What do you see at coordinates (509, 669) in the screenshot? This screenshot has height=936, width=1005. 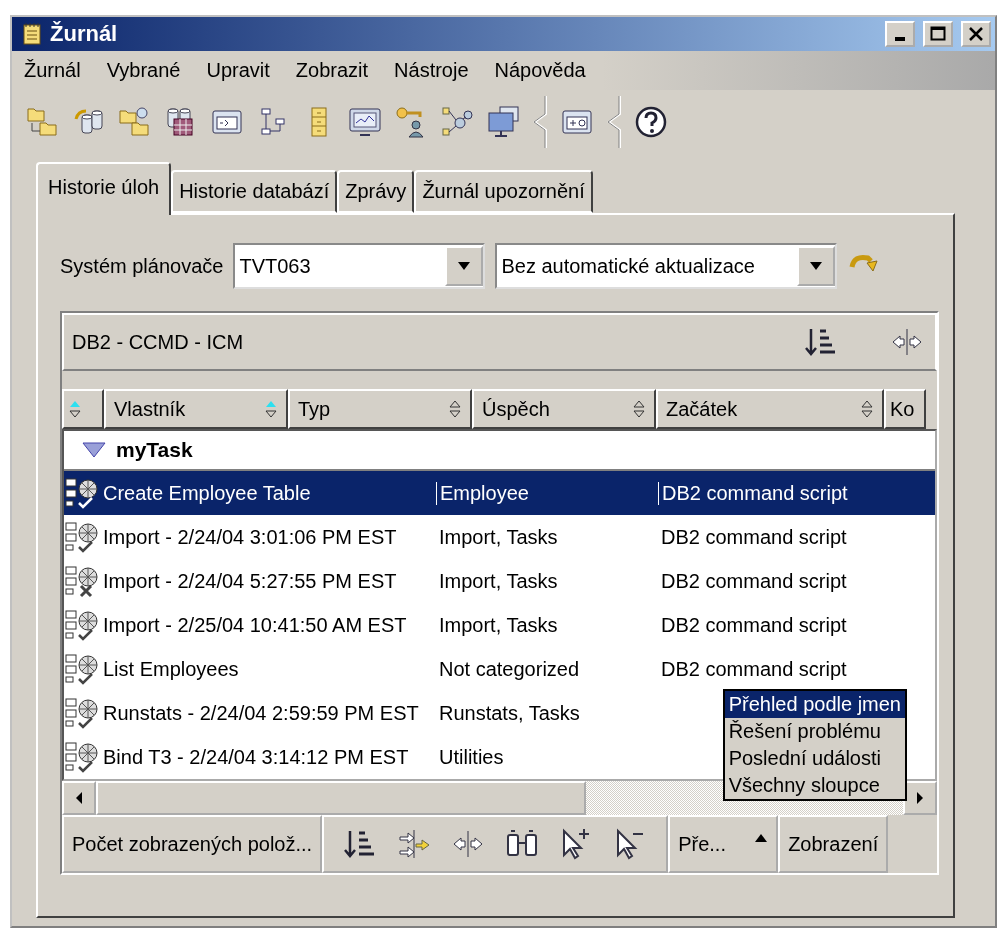 I see `table-cell-text: Not categorized` at bounding box center [509, 669].